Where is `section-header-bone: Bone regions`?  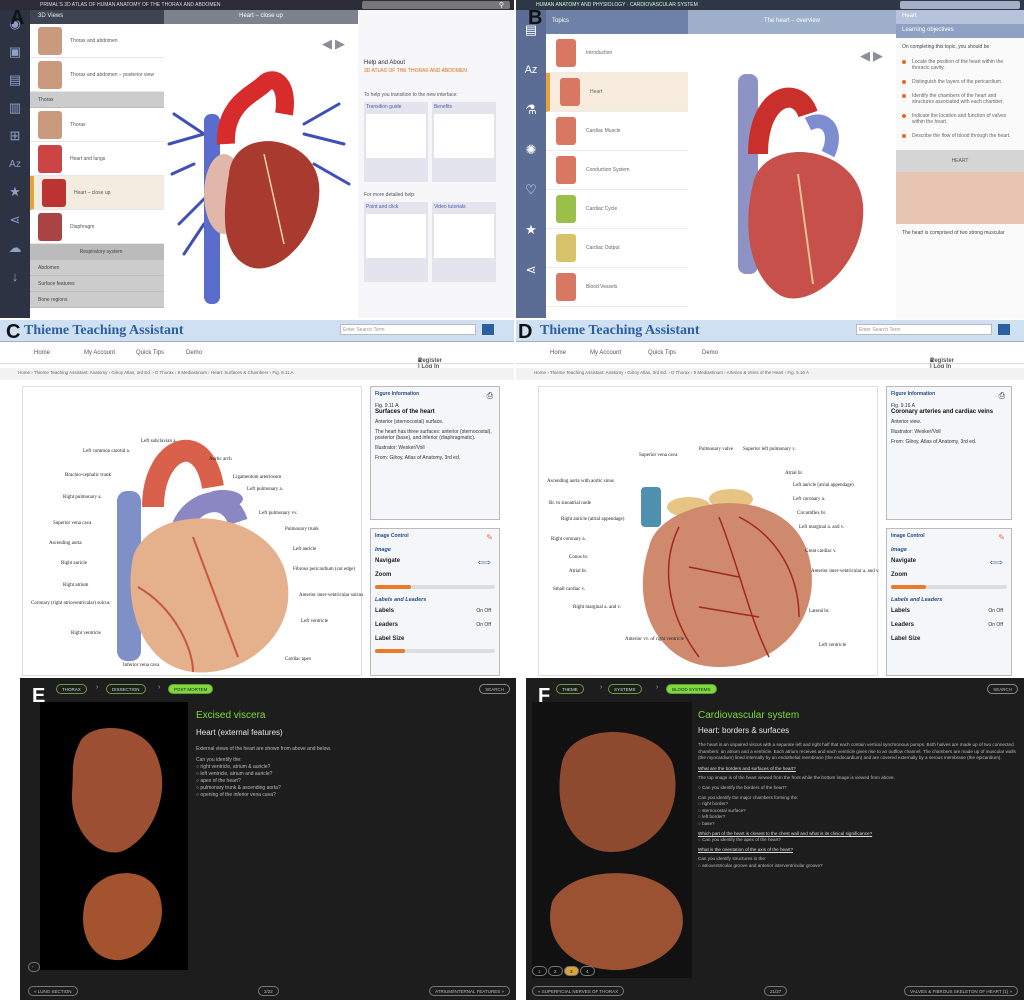 section-header-bone: Bone regions is located at coordinates (97, 300).